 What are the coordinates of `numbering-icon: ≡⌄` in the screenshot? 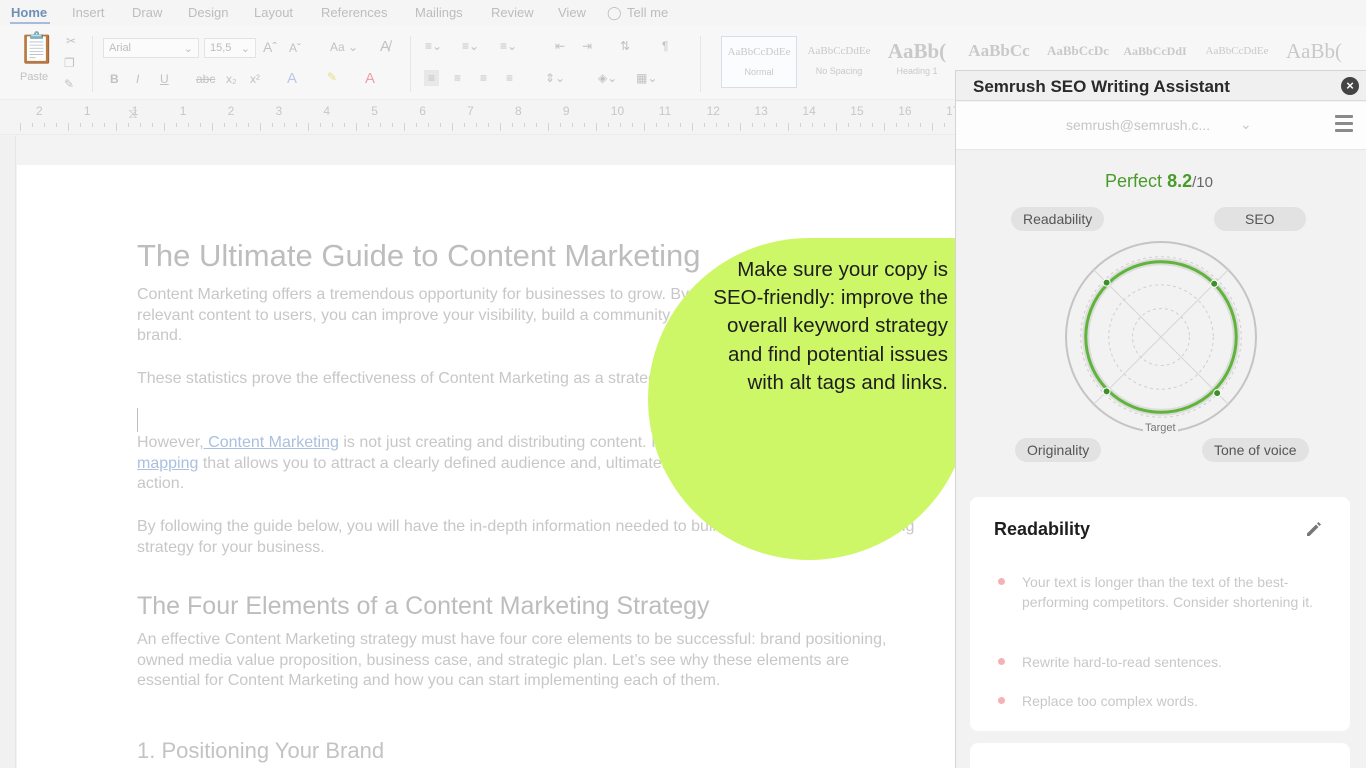 It's located at (470, 46).